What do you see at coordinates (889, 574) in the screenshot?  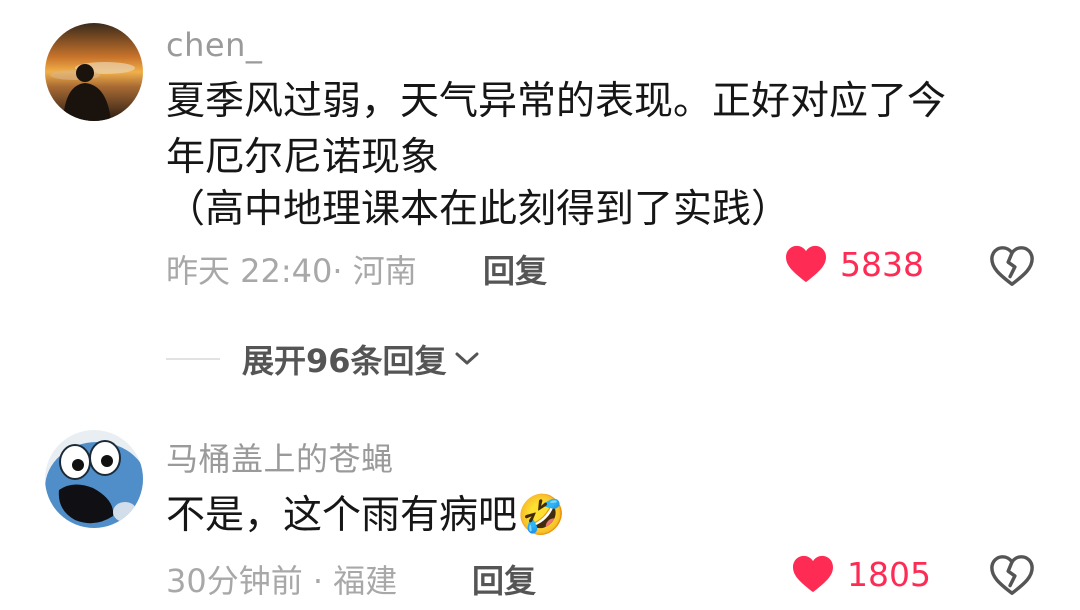 I see `like-count: 1805` at bounding box center [889, 574].